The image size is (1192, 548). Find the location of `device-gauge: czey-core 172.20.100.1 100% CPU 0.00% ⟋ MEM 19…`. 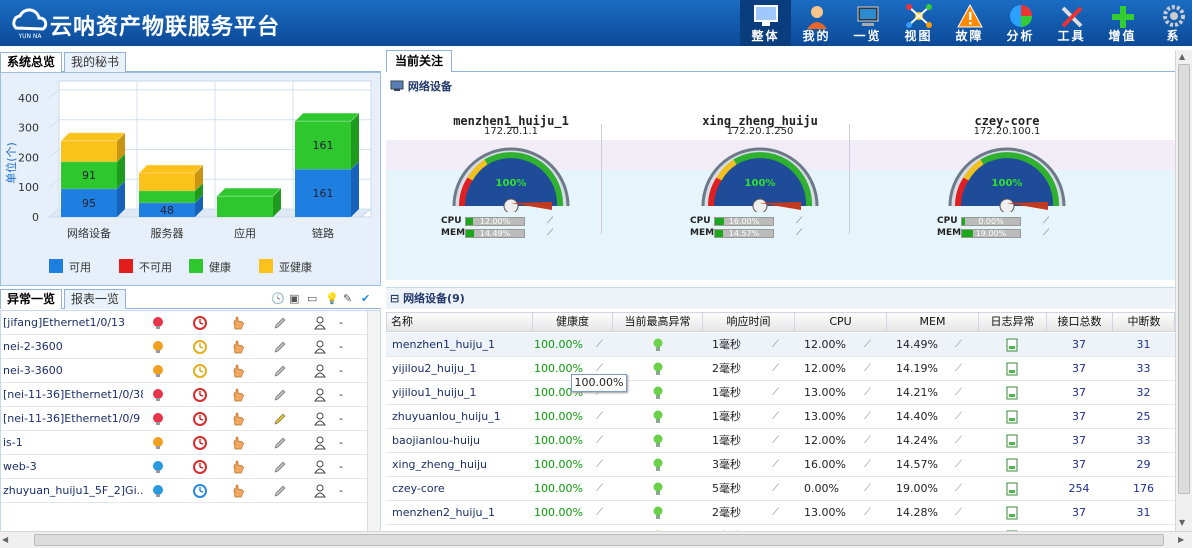

device-gauge: czey-core 172.20.100.1 100% CPU 0.00% ⟋ MEM 19… is located at coordinates (1007, 174).